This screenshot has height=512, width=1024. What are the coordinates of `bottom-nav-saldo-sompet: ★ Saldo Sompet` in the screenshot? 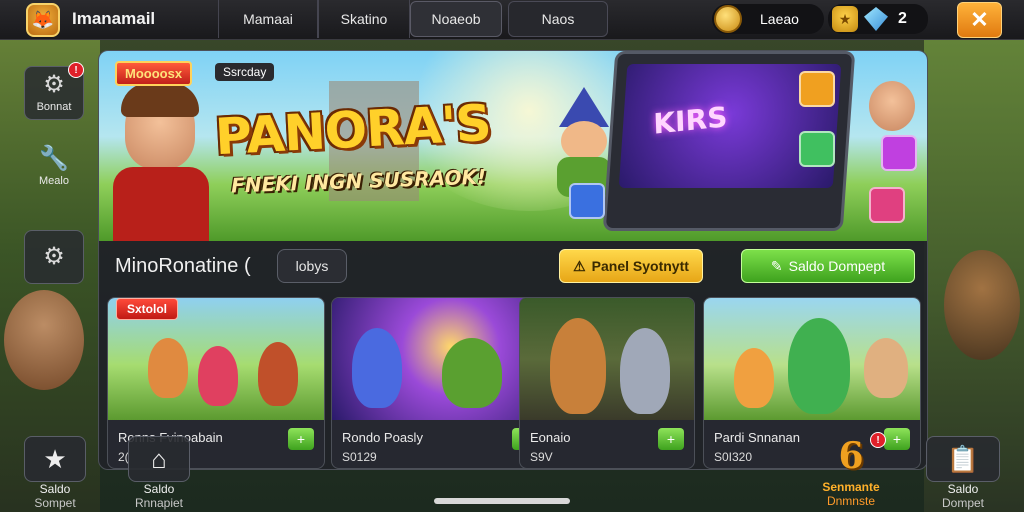 It's located at (55, 473).